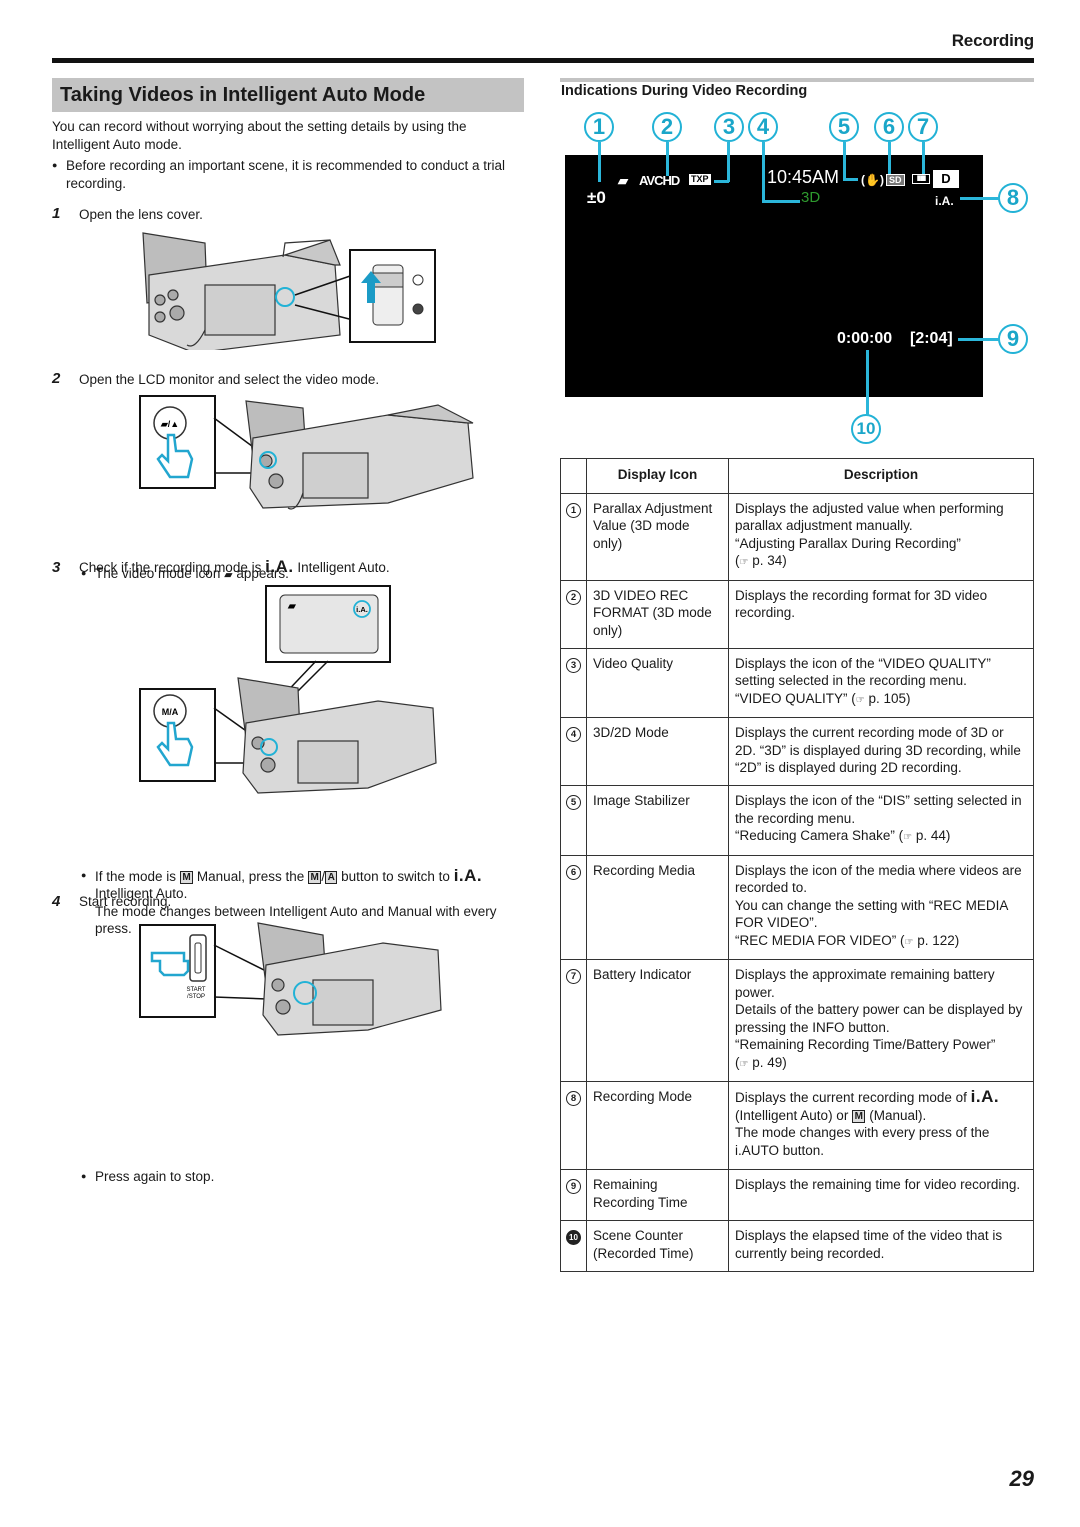  What do you see at coordinates (56, 378) in the screenshot?
I see `step-2-number: 2` at bounding box center [56, 378].